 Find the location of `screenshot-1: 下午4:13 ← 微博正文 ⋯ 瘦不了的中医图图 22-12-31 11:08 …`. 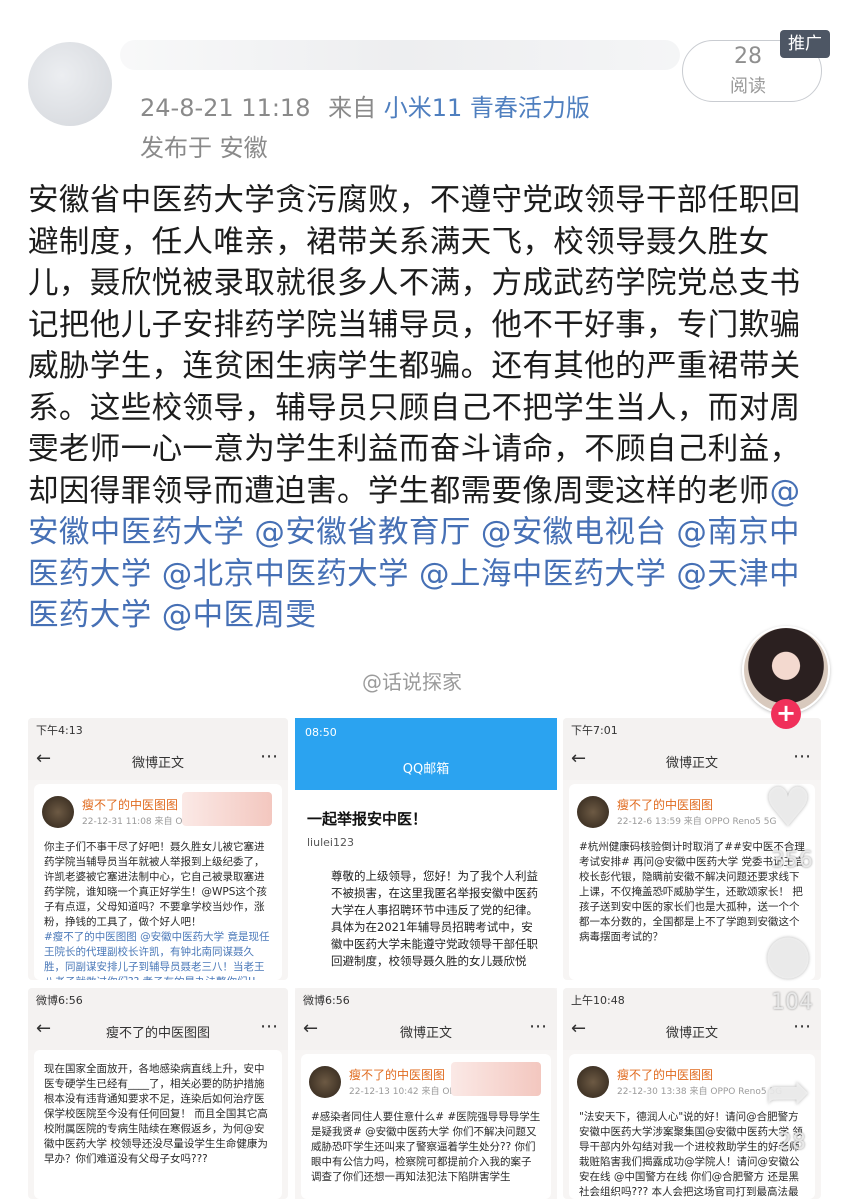

screenshot-1: 下午4:13 ← 微博正文 ⋯ 瘦不了的中医图图 22-12-31 11:08 … is located at coordinates (158, 849).